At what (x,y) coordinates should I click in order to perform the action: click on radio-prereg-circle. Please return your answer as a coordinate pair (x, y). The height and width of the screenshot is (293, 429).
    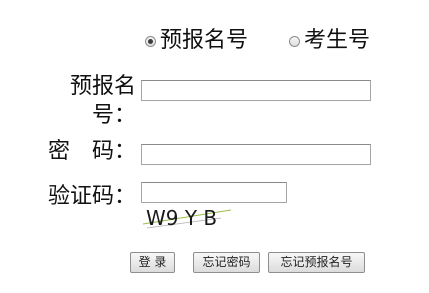
    Looking at the image, I should click on (150, 41).